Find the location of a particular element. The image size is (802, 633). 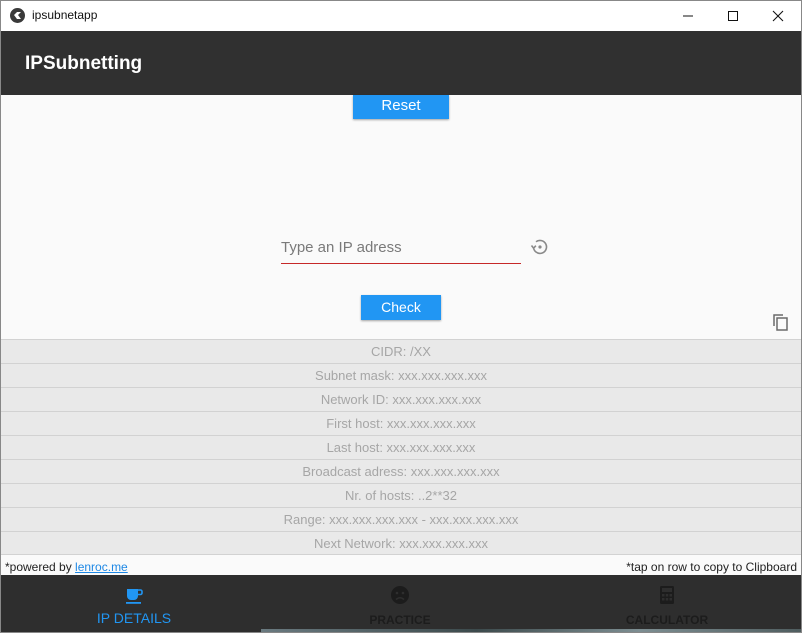

result-row-network-id: Network ID: xxx.xxx.xxx.xxx is located at coordinates (401, 399).